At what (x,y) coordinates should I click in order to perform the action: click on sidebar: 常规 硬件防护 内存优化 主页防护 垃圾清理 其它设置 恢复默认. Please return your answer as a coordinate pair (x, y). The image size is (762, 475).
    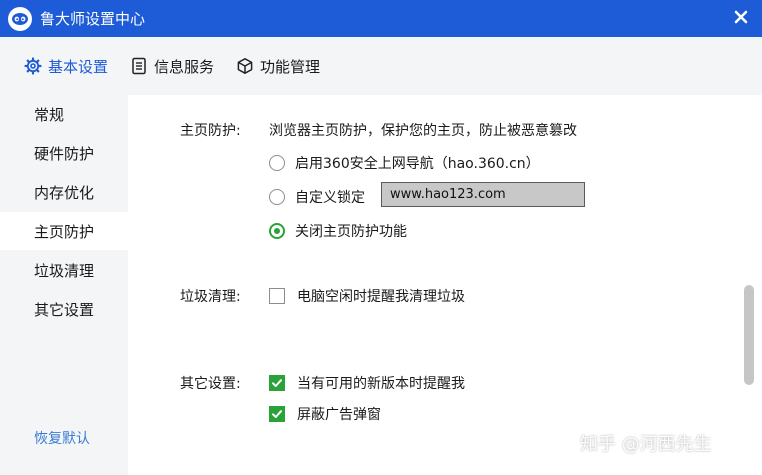
    Looking at the image, I should click on (64, 285).